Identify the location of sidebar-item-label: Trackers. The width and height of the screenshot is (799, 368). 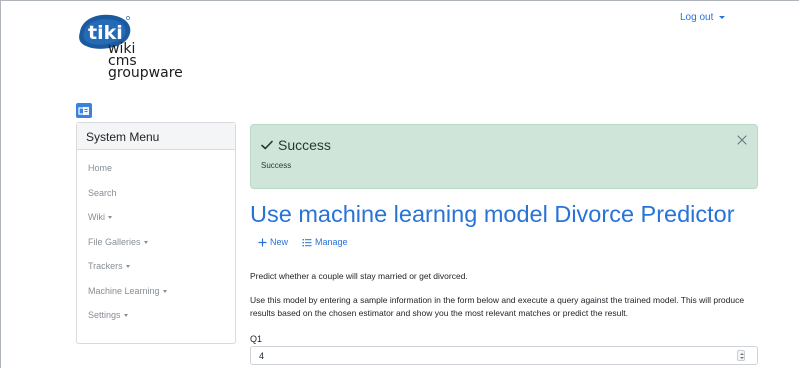
(105, 266).